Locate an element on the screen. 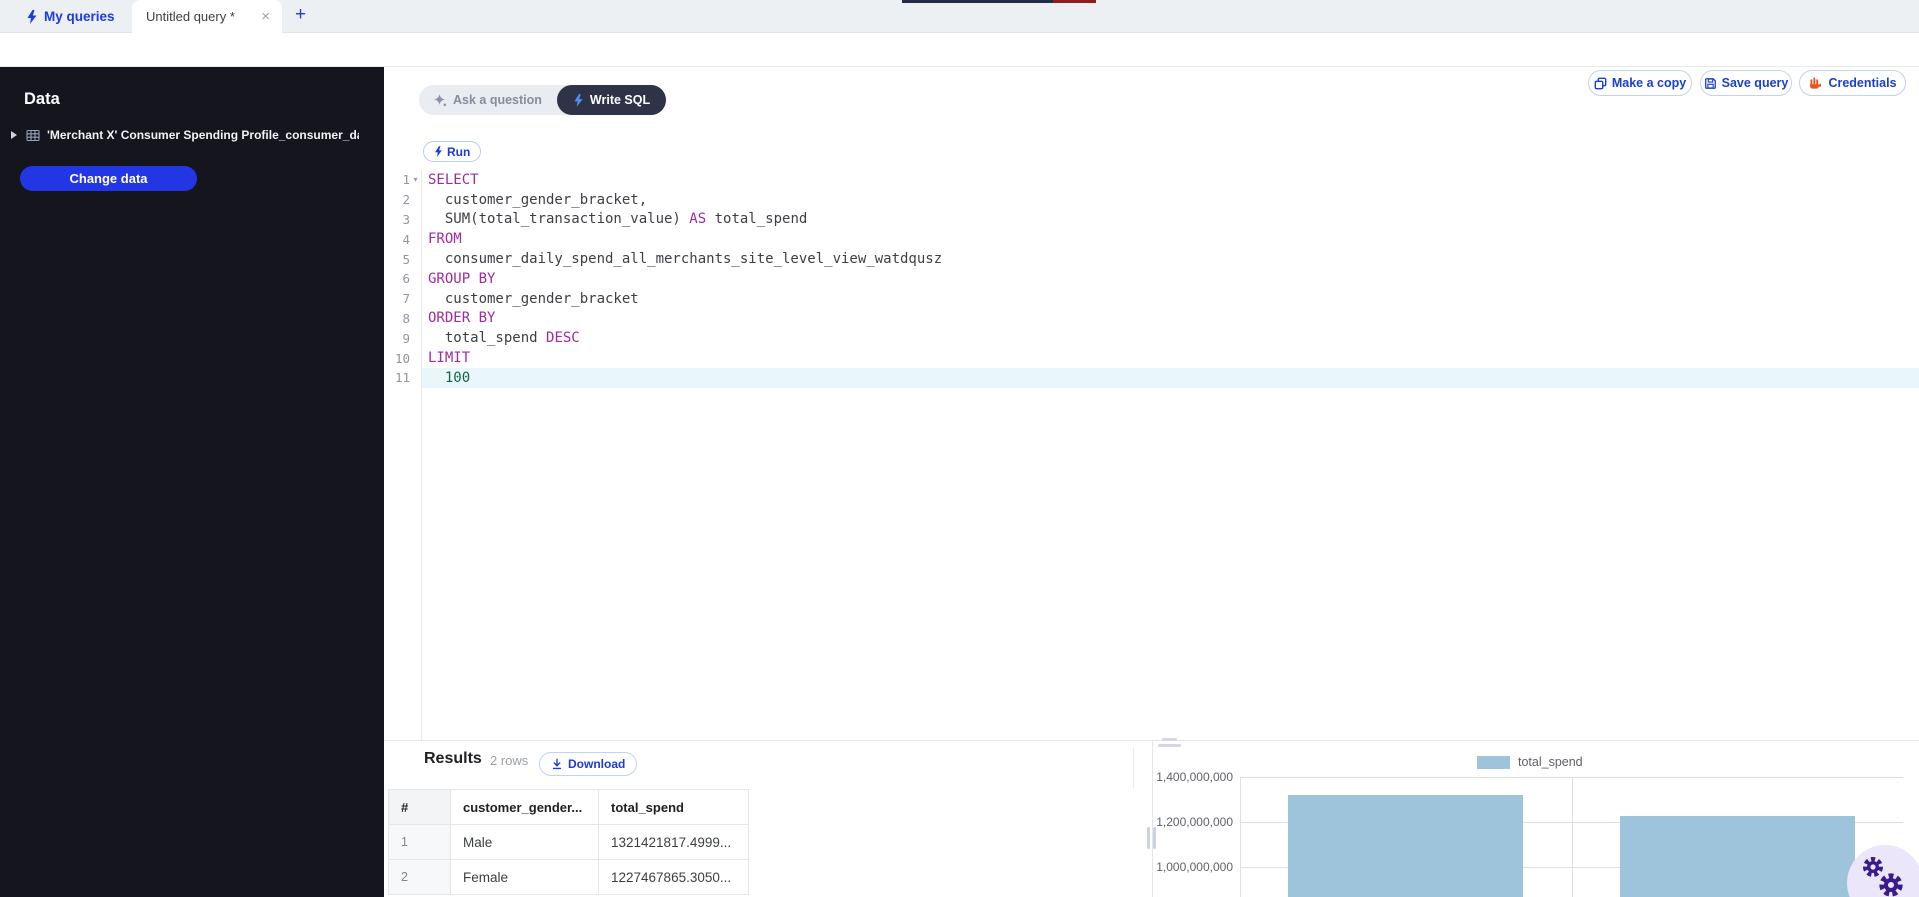  row-number-cell: 2 is located at coordinates (419, 877).